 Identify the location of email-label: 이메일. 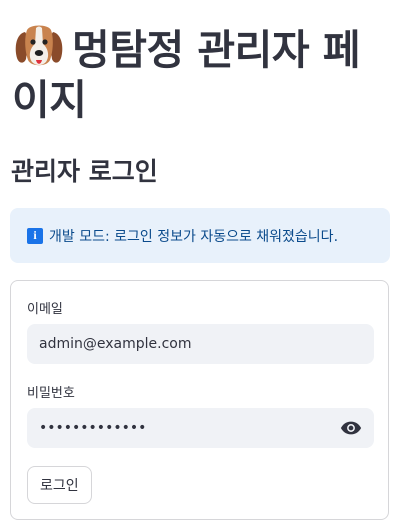
(45, 309).